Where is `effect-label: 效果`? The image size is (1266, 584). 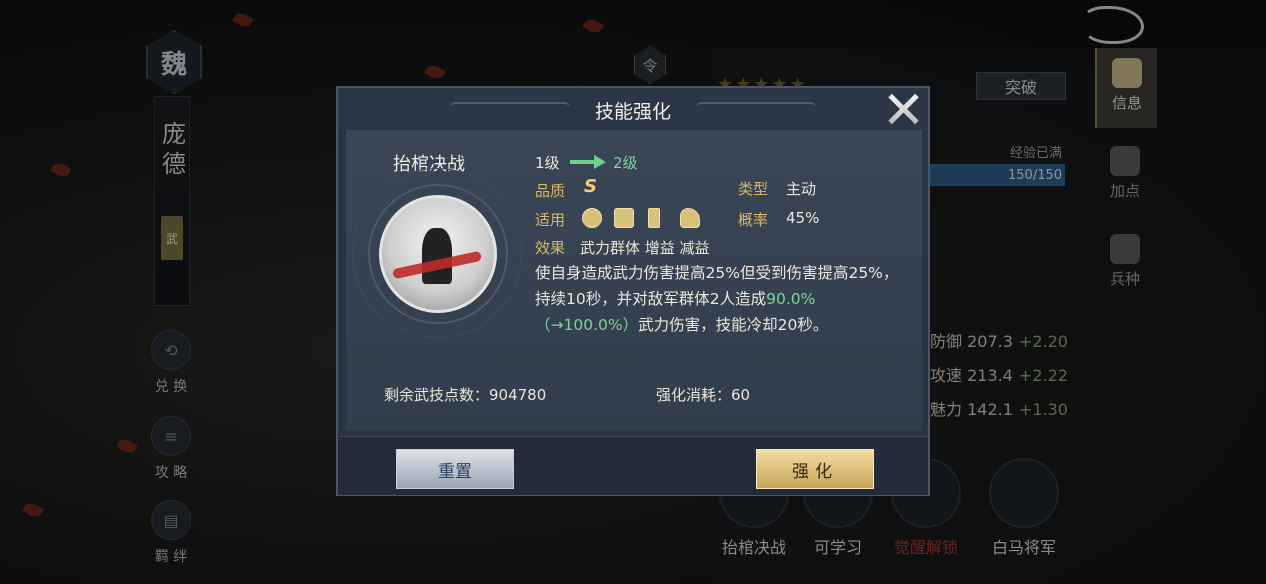 effect-label: 效果 is located at coordinates (550, 248).